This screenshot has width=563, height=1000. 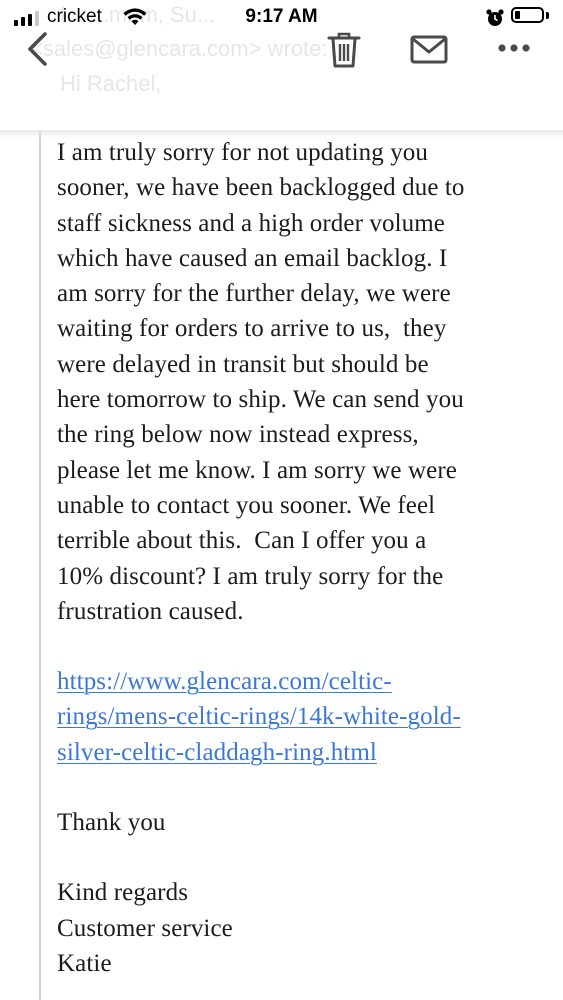 What do you see at coordinates (261, 188) in the screenshot?
I see `body-line: sooner, we have been backlogged due to` at bounding box center [261, 188].